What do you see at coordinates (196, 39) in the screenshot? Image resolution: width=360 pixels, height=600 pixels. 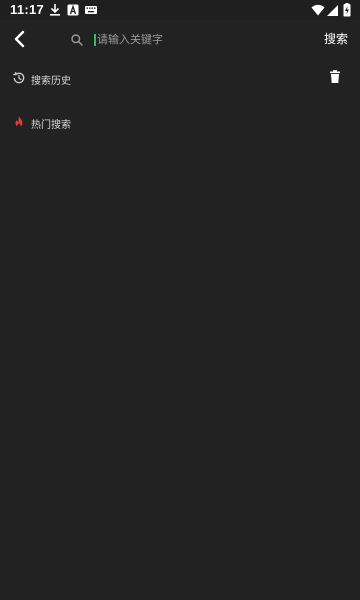 I see `search-input` at bounding box center [196, 39].